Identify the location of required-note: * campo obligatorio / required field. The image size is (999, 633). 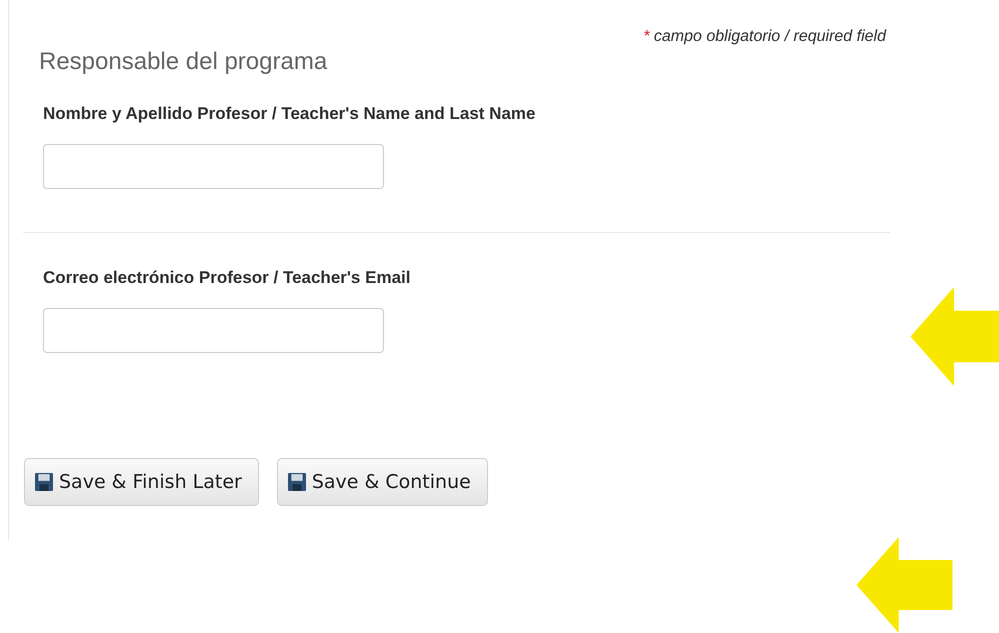
(764, 37).